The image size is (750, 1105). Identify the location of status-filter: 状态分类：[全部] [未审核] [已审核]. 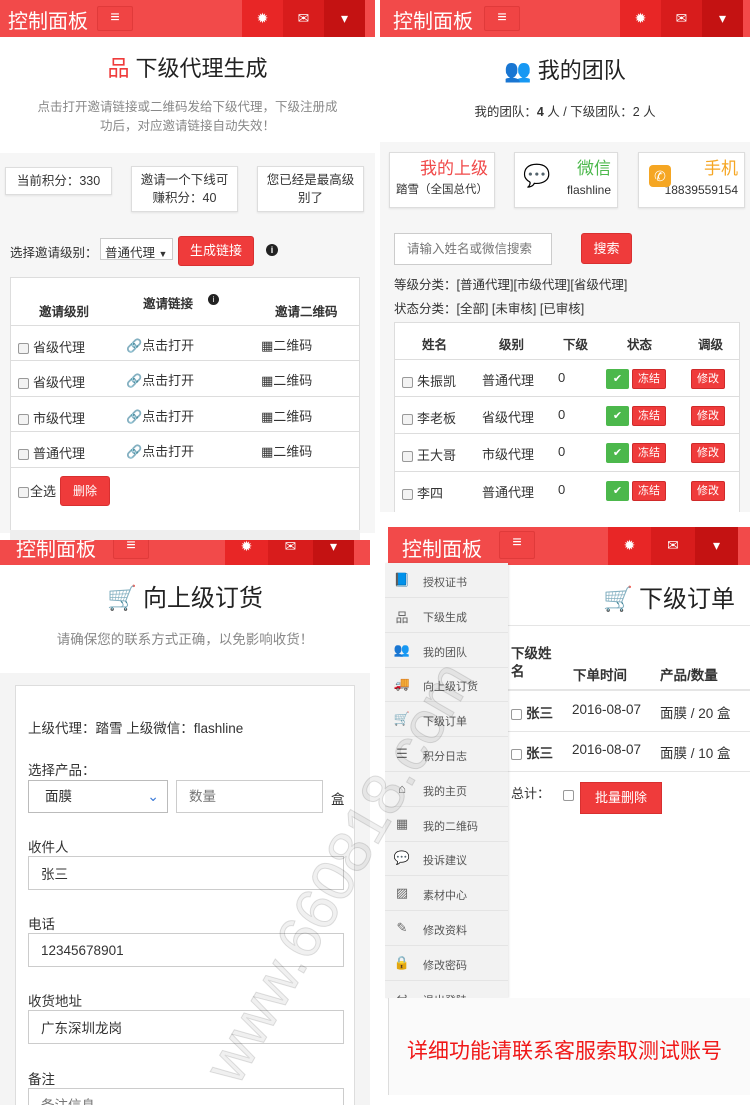
(489, 307).